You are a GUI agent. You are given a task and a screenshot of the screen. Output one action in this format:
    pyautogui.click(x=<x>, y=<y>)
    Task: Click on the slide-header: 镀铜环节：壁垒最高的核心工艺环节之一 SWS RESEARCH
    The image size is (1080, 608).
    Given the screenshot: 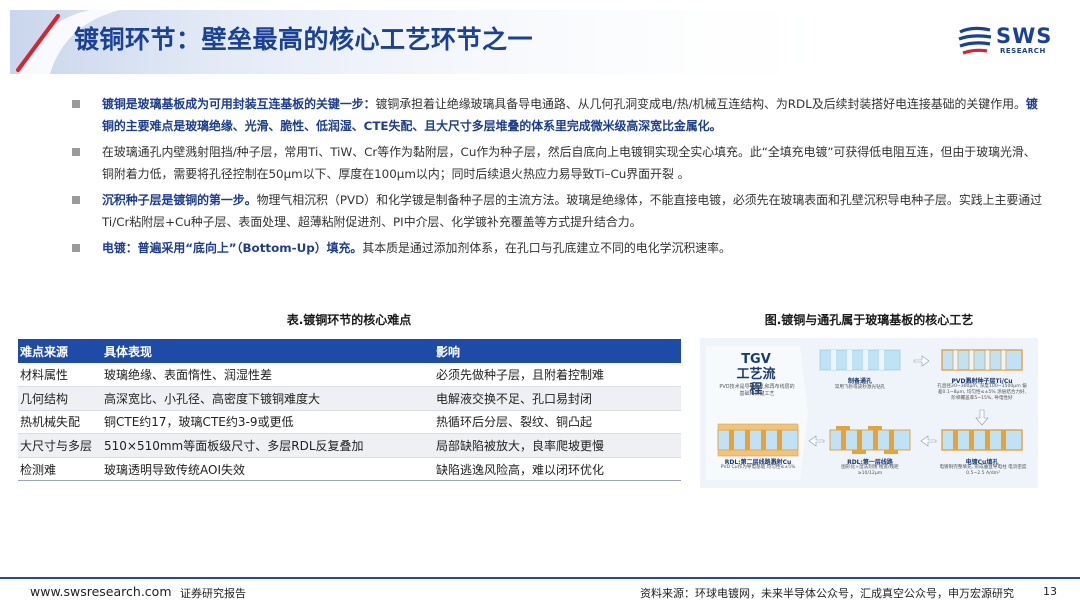 What is the action you would take?
    pyautogui.click(x=540, y=42)
    